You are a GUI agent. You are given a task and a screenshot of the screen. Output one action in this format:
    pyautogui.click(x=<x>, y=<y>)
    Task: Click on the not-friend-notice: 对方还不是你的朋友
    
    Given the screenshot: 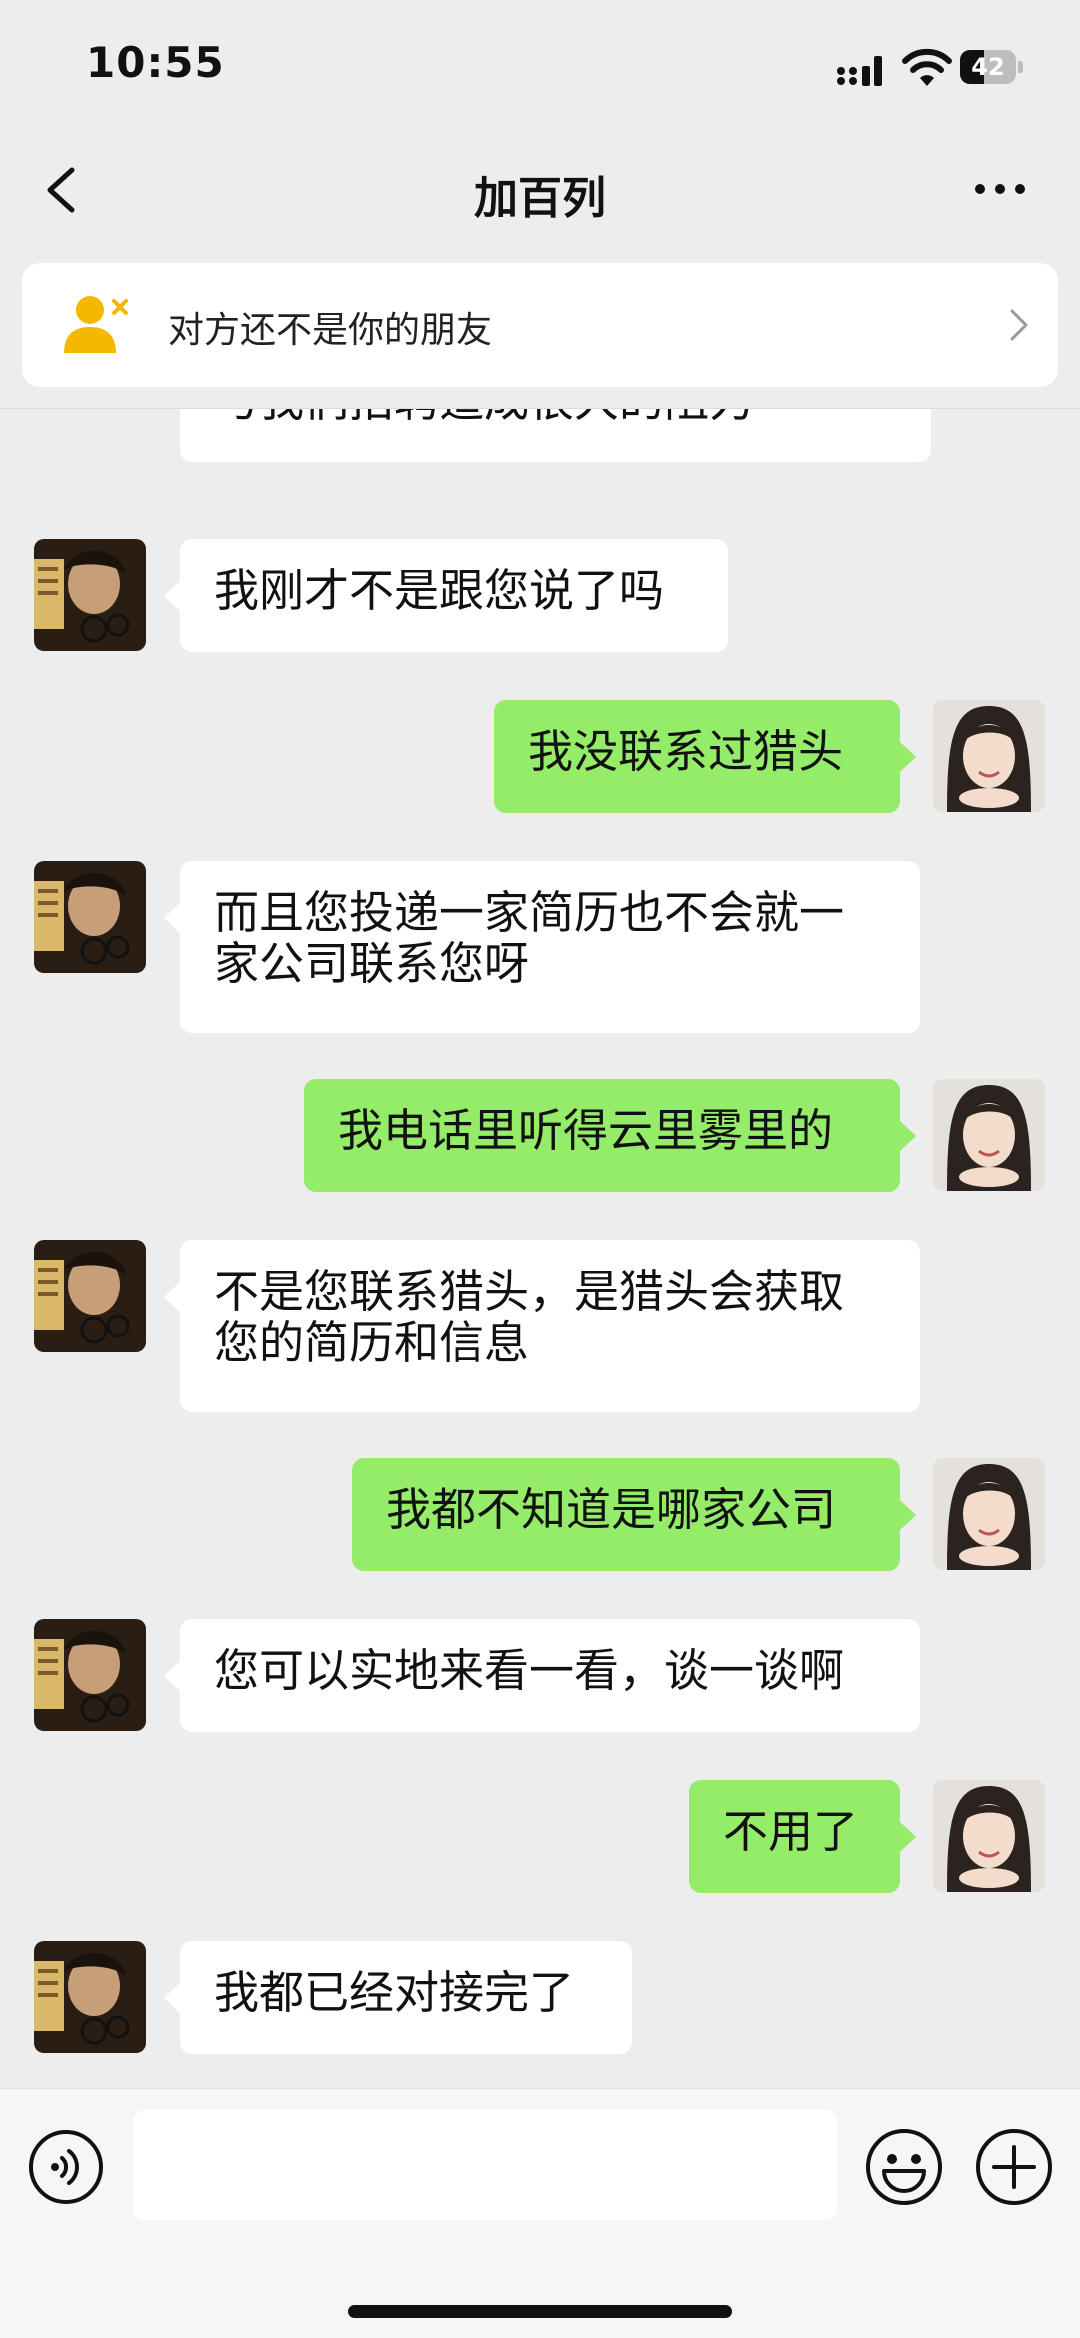 What is the action you would take?
    pyautogui.click(x=540, y=325)
    